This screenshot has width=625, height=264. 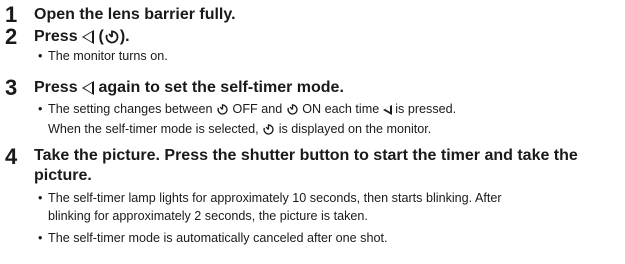 What do you see at coordinates (135, 14) in the screenshot?
I see `step-title: Open the lens barrier fully.` at bounding box center [135, 14].